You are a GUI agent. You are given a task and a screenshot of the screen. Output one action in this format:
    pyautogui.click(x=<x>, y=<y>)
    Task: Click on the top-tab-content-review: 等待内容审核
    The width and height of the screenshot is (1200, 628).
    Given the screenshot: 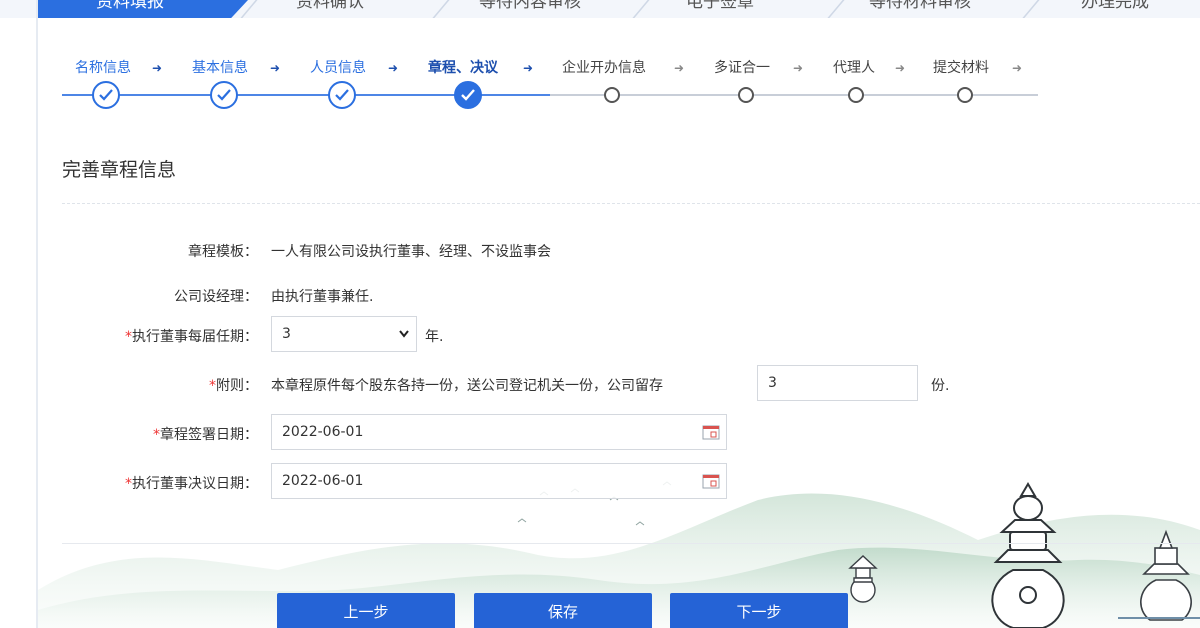 What is the action you would take?
    pyautogui.click(x=530, y=9)
    